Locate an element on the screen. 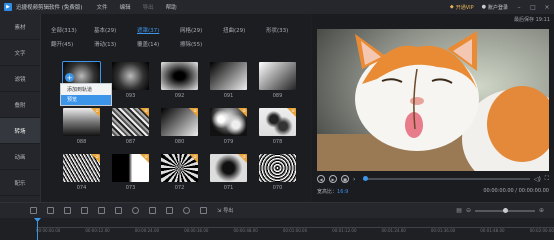  transition-tile: ♔ 088 is located at coordinates (81, 126).